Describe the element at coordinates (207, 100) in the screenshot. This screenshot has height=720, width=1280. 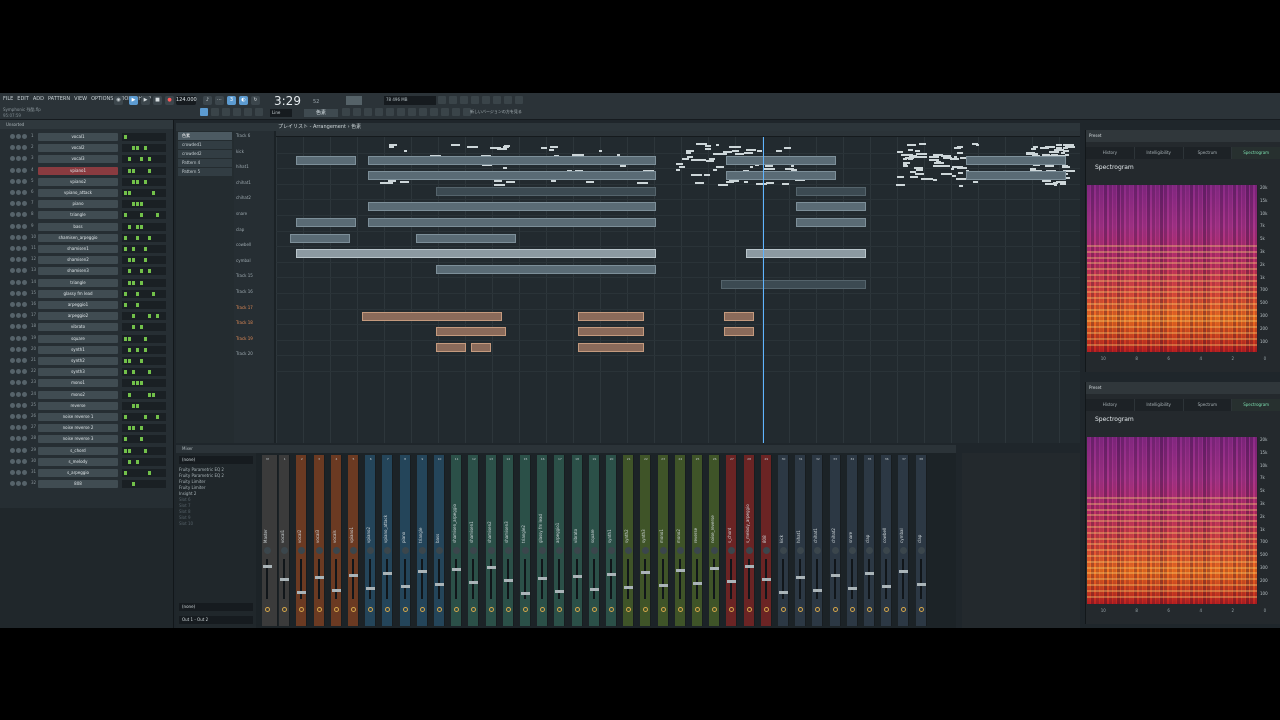
I see `metronome-icon: ♪` at that location.